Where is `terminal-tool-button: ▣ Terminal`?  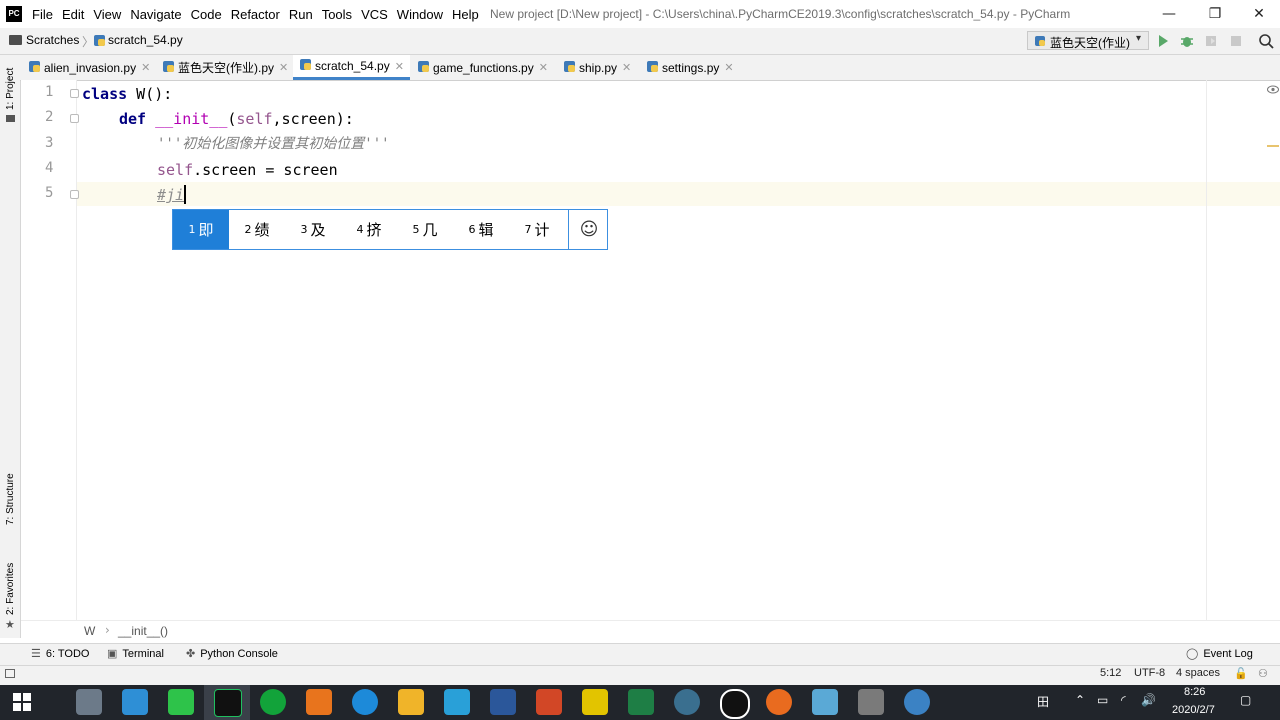
terminal-tool-button: ▣ Terminal is located at coordinates (135, 654).